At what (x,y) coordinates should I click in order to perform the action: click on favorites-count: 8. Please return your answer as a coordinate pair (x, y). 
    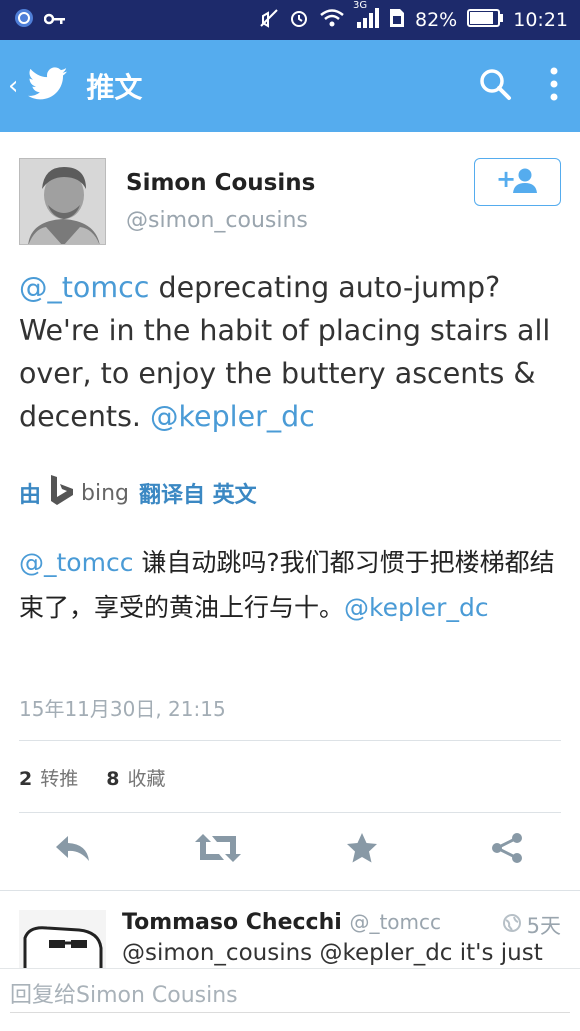
    Looking at the image, I should click on (112, 779).